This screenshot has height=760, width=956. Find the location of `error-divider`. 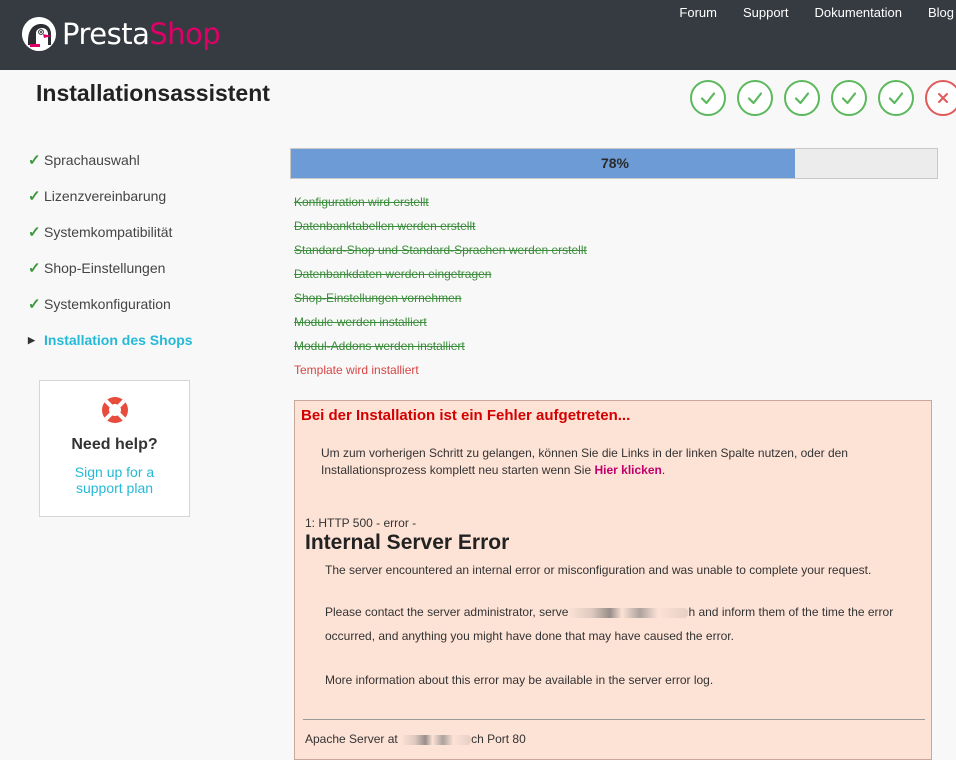

error-divider is located at coordinates (614, 719).